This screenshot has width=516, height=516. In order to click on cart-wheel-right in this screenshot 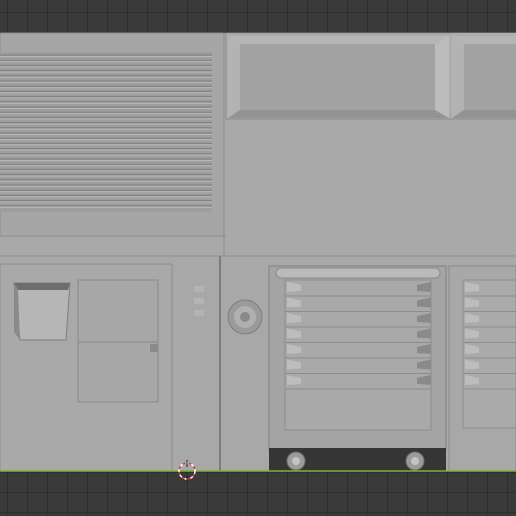, I will do `click(415, 461)`.